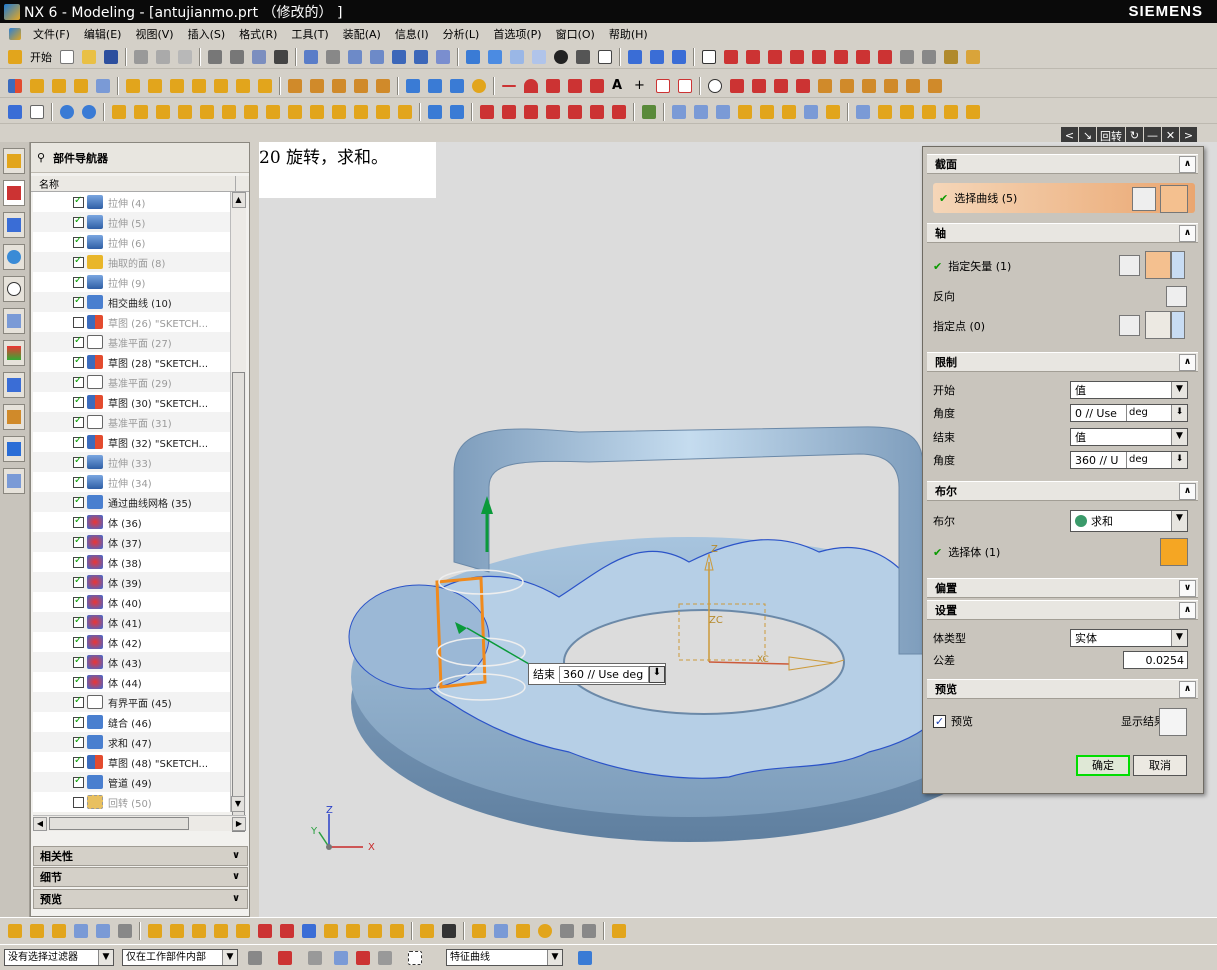 This screenshot has height=970, width=1217. What do you see at coordinates (140, 877) in the screenshot?
I see `details-panel: 细节 ∨` at bounding box center [140, 877].